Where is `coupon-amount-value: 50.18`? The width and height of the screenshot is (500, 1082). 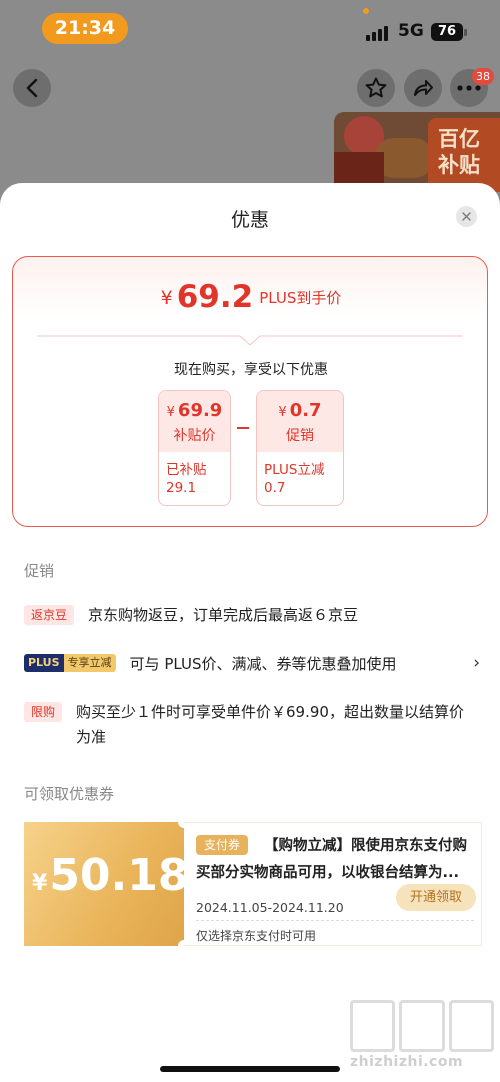 coupon-amount-value: 50.18 is located at coordinates (119, 875).